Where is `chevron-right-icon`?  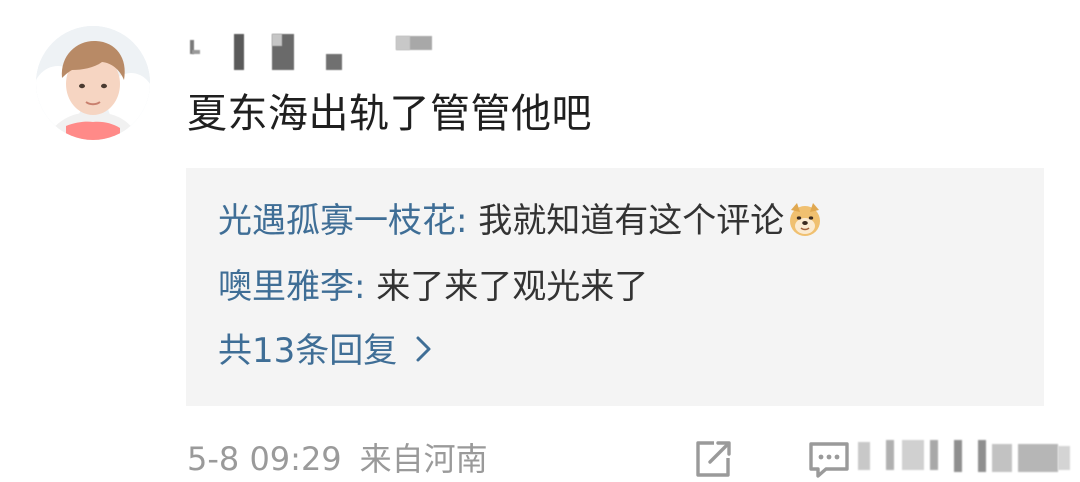 chevron-right-icon is located at coordinates (424, 353).